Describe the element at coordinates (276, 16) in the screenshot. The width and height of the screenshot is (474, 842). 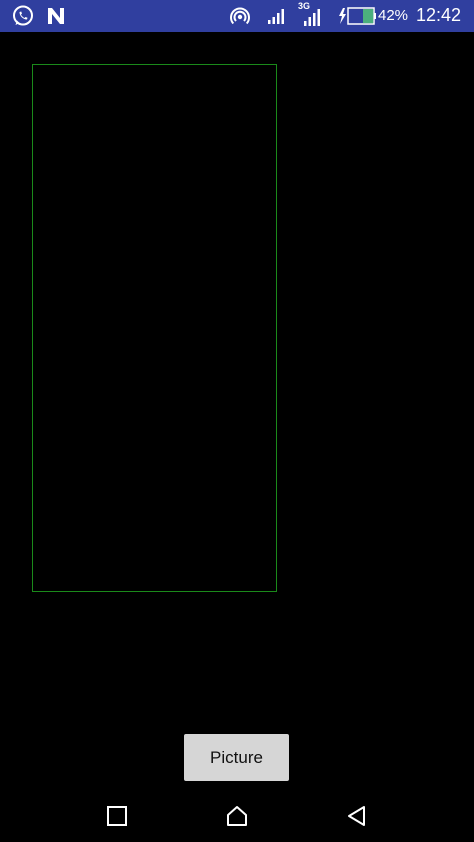
I see `signal-icon` at that location.